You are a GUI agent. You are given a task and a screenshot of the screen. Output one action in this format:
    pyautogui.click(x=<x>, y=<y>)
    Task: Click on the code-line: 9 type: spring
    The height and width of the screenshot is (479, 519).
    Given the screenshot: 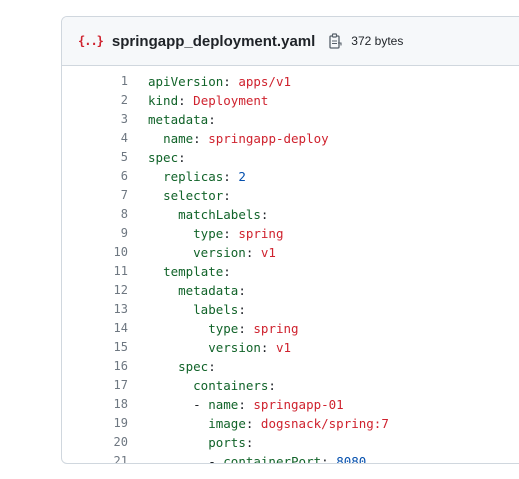 What is the action you would take?
    pyautogui.click(x=290, y=233)
    